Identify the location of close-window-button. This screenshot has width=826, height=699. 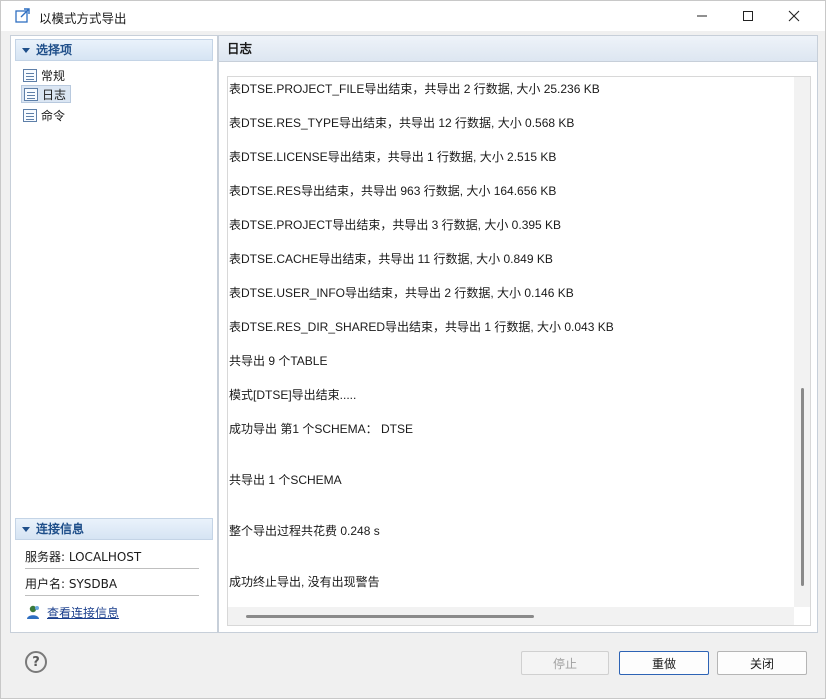
(794, 16).